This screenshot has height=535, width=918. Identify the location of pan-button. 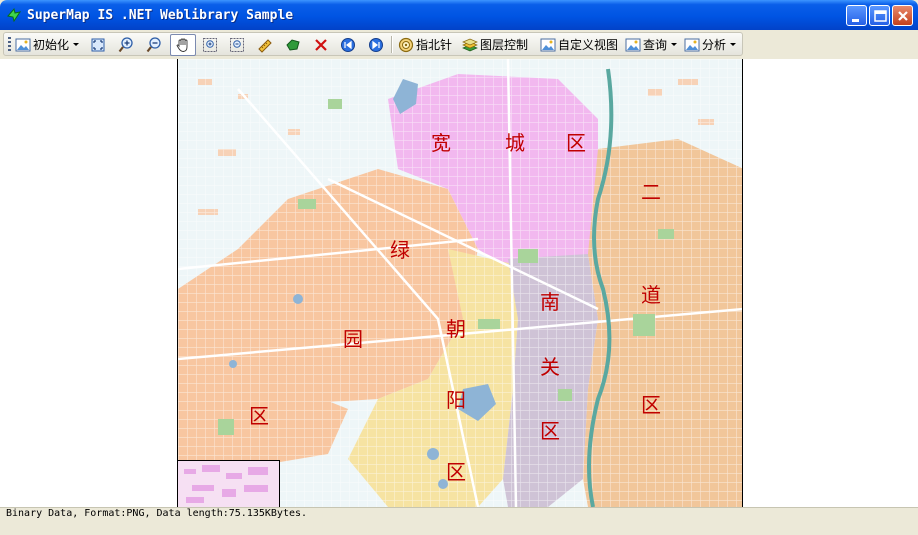
(183, 45).